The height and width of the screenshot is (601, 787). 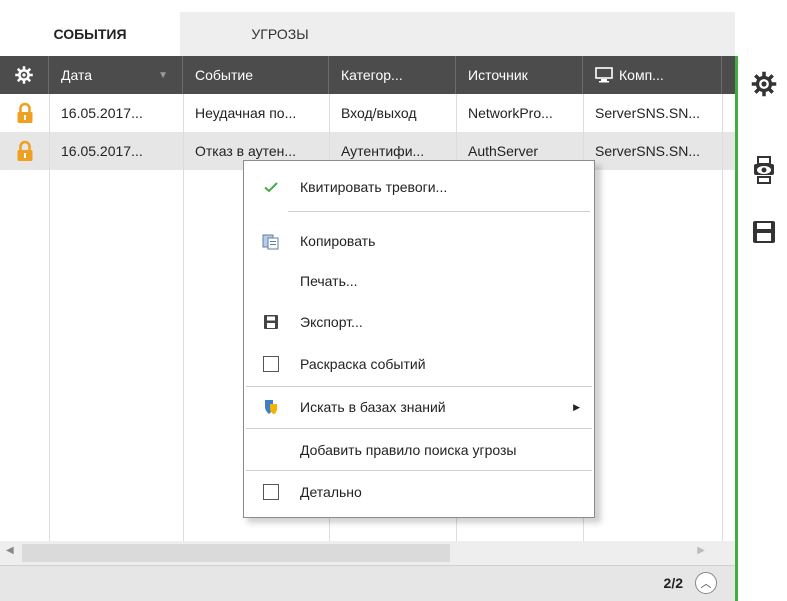 What do you see at coordinates (373, 407) in the screenshot?
I see `menu-item-label: Искать в базах знаний` at bounding box center [373, 407].